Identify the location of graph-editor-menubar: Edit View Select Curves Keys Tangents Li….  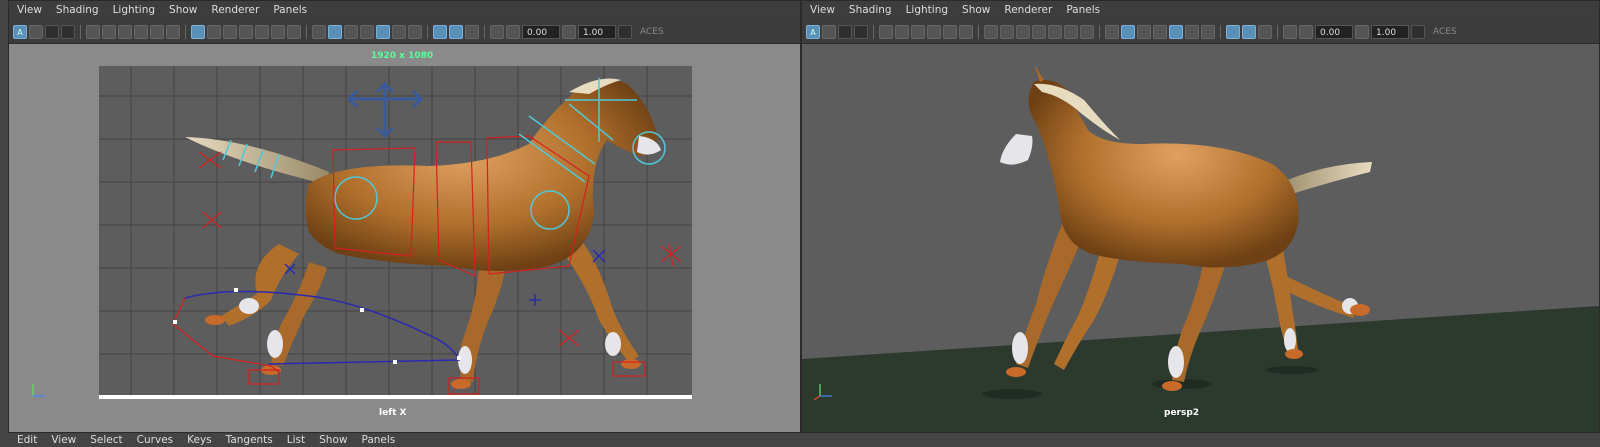
(800, 440).